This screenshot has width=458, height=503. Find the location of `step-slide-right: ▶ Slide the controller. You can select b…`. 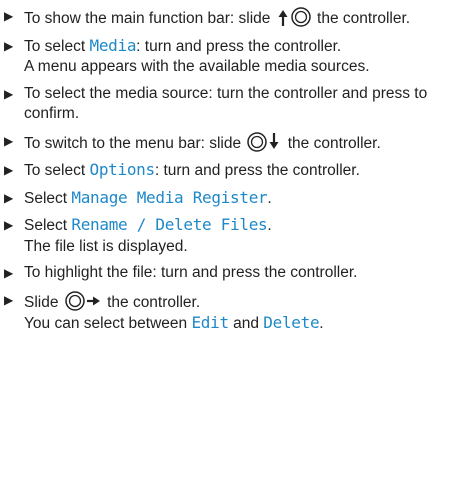

step-slide-right: ▶ Slide the controller. You can select b… is located at coordinates (229, 312).